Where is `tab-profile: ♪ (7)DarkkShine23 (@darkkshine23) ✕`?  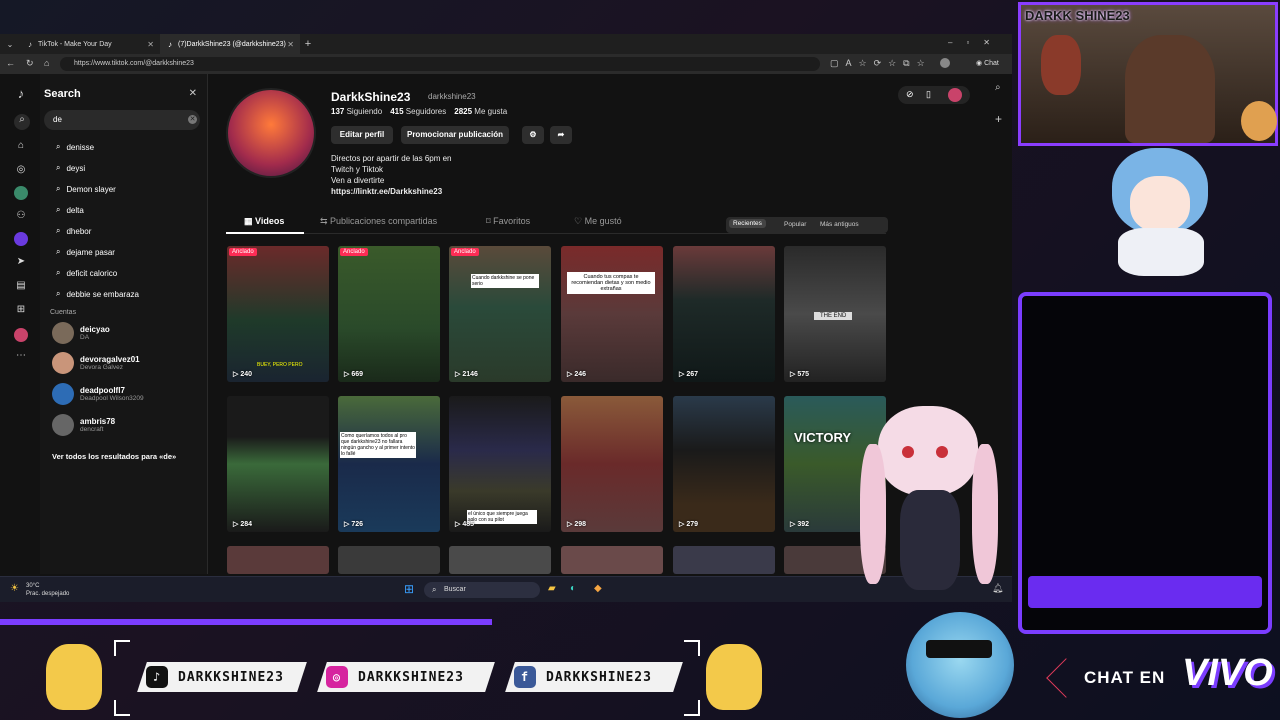
tab-profile: ♪ (7)DarkkShine23 (@darkkshine23) ✕ is located at coordinates (230, 44).